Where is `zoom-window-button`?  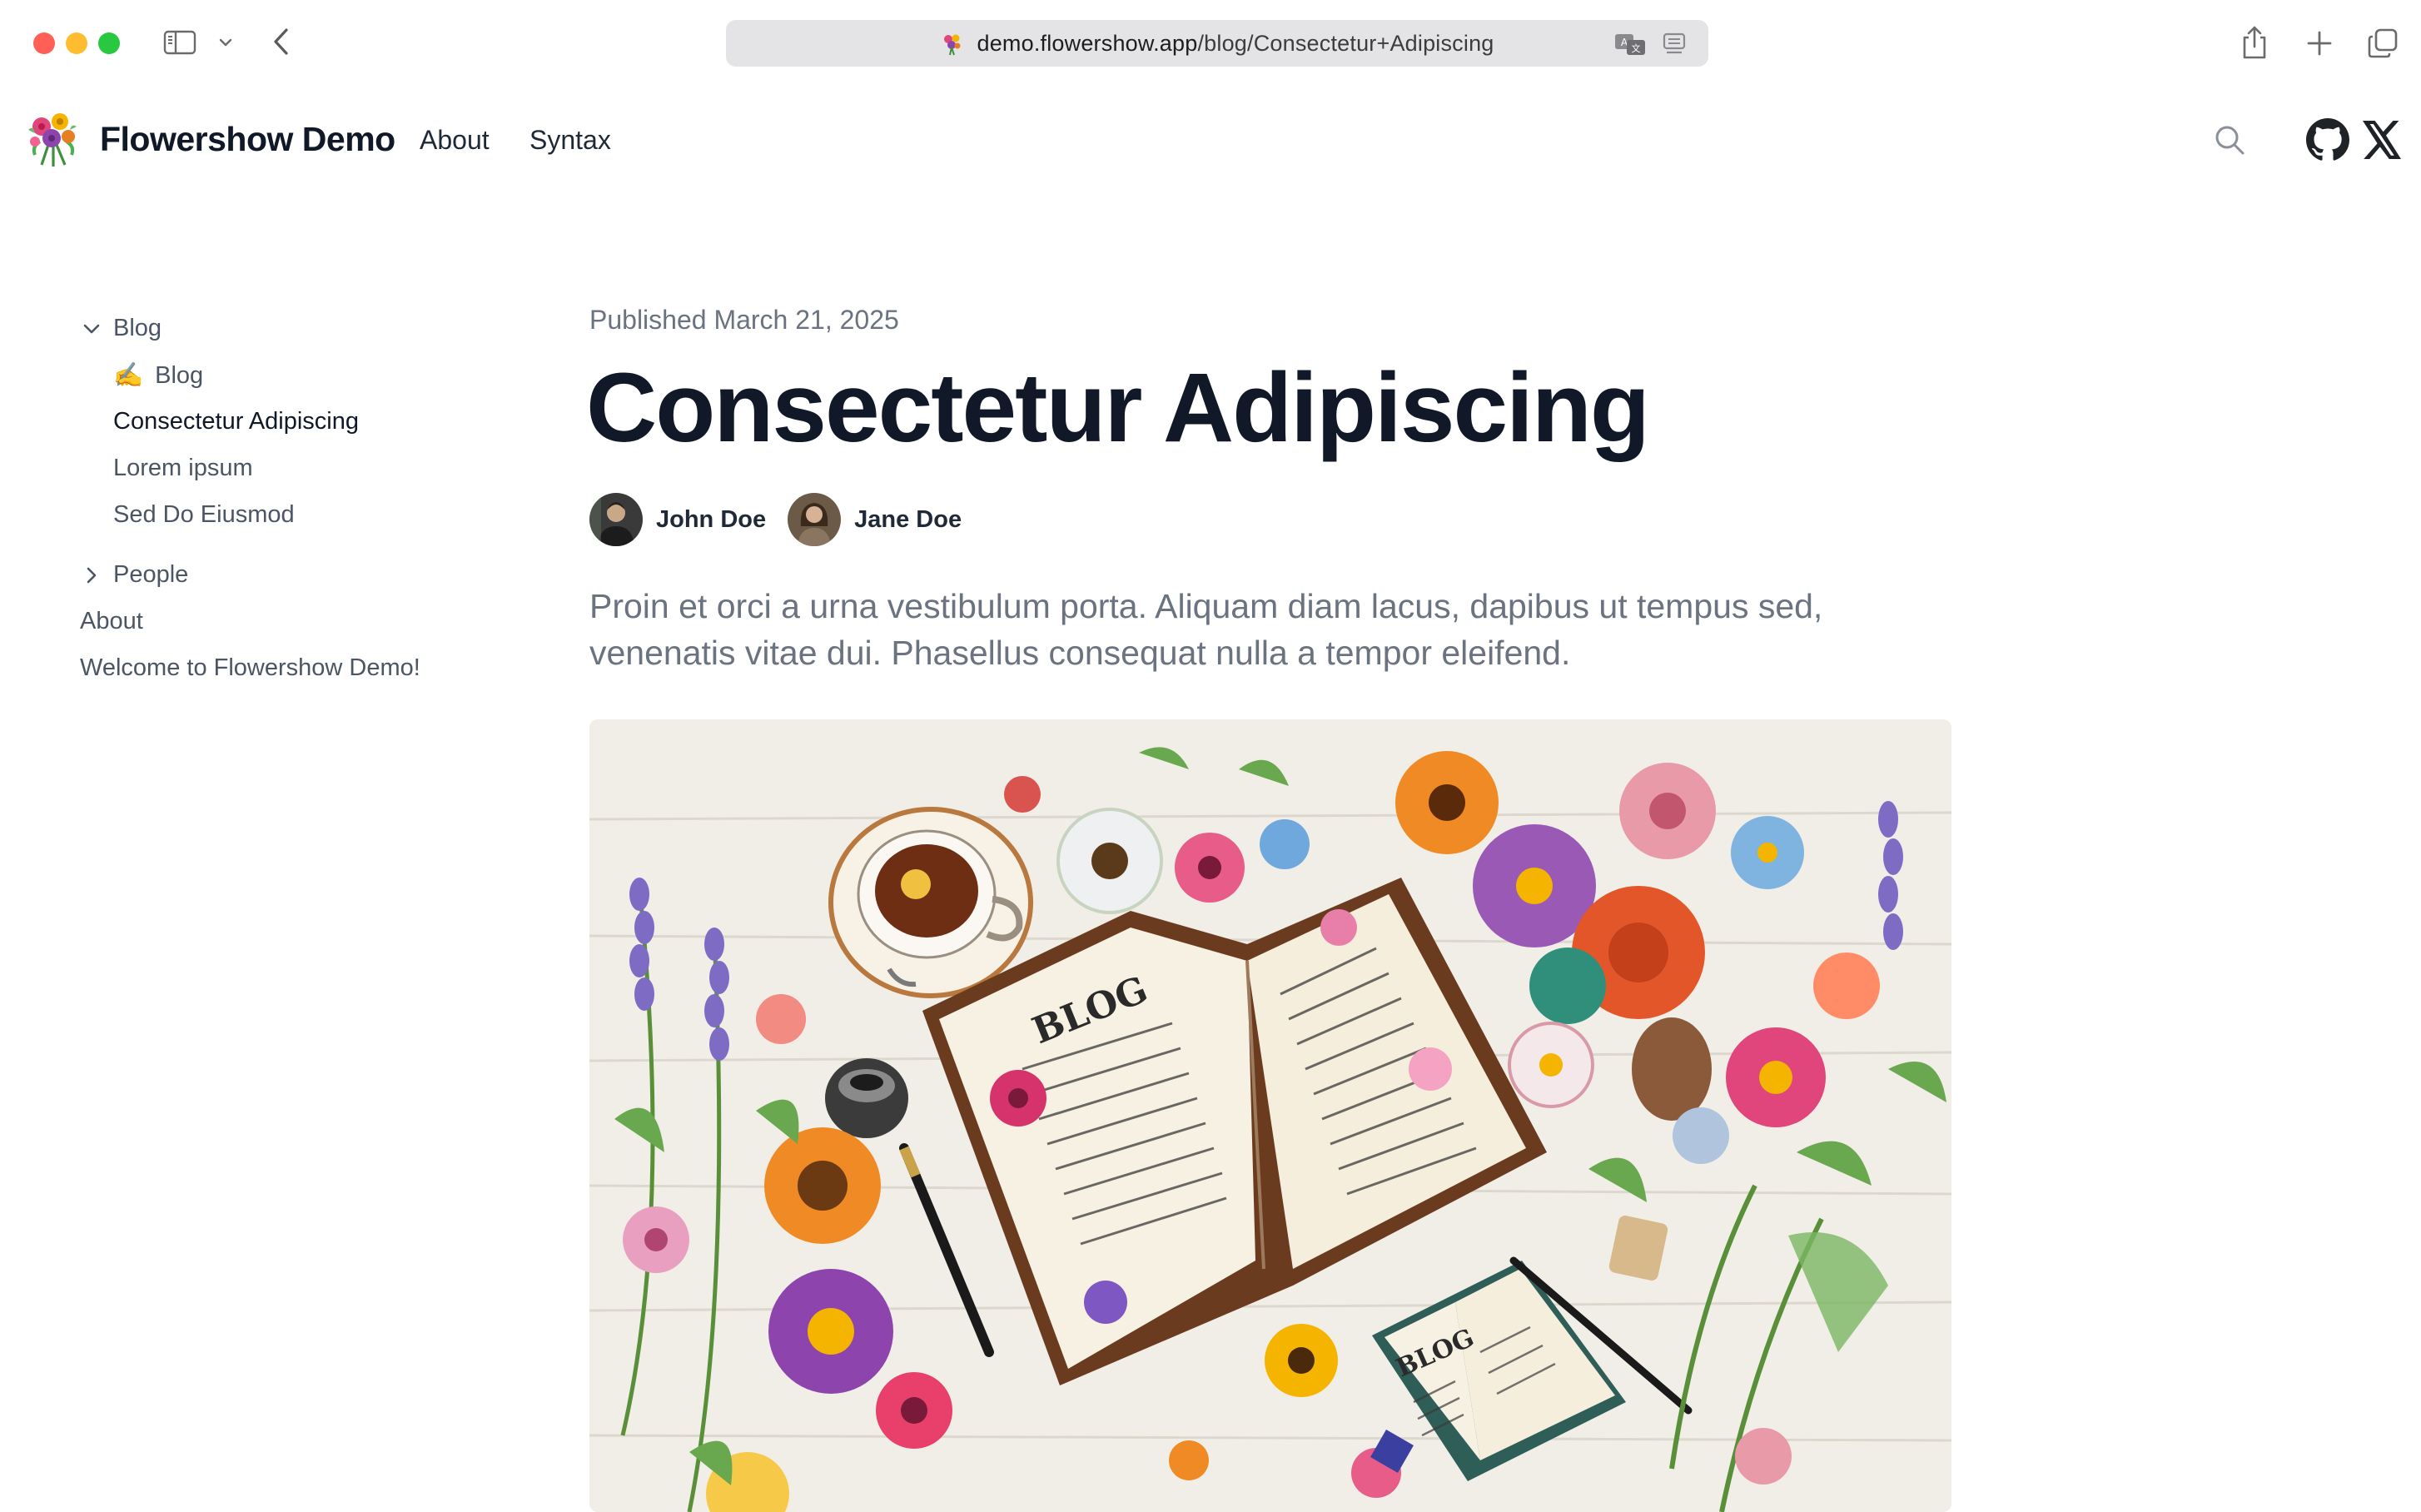 zoom-window-button is located at coordinates (109, 43).